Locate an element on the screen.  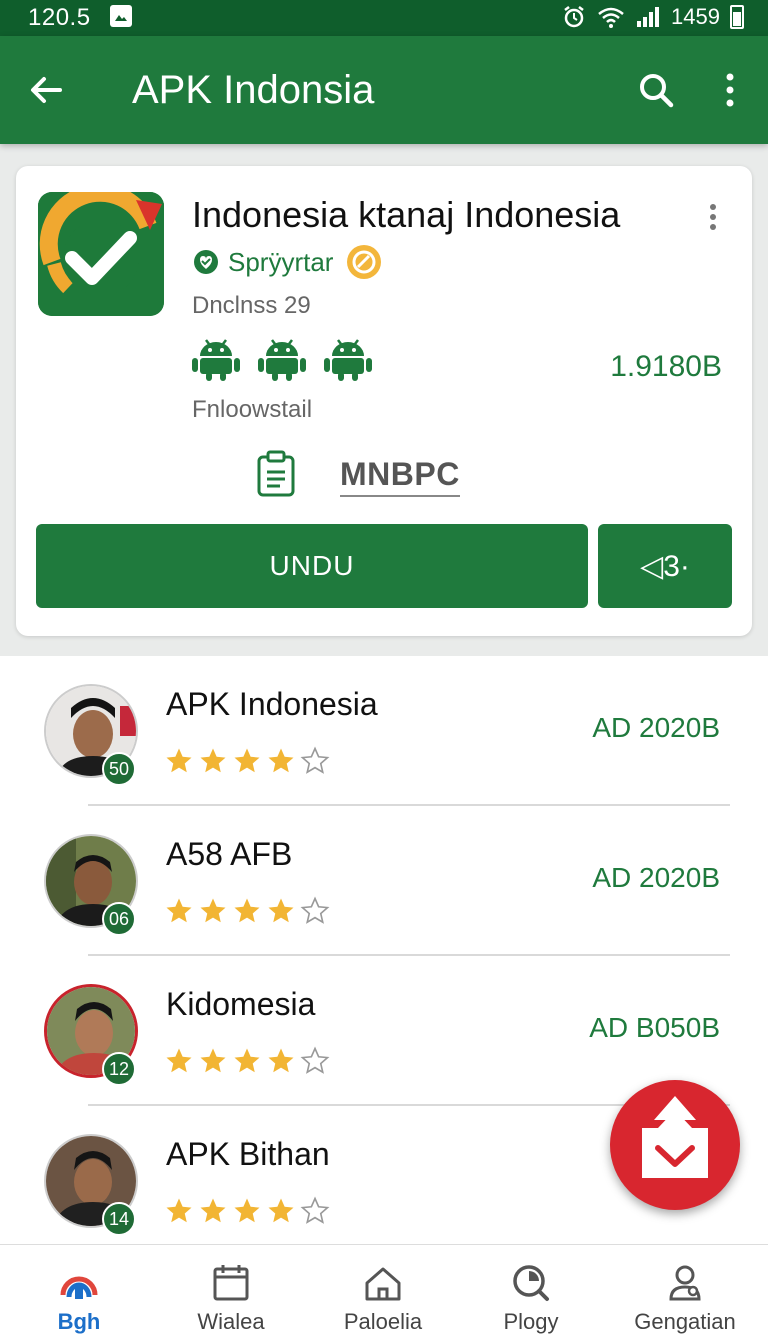
downloads-count: Dnclnss 29 is located at coordinates (251, 305).